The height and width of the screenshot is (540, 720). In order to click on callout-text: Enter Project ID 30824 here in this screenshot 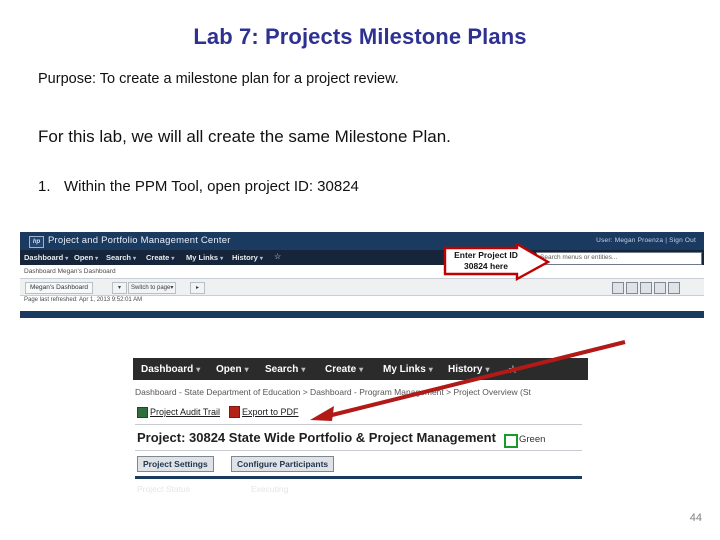, I will do `click(486, 261)`.